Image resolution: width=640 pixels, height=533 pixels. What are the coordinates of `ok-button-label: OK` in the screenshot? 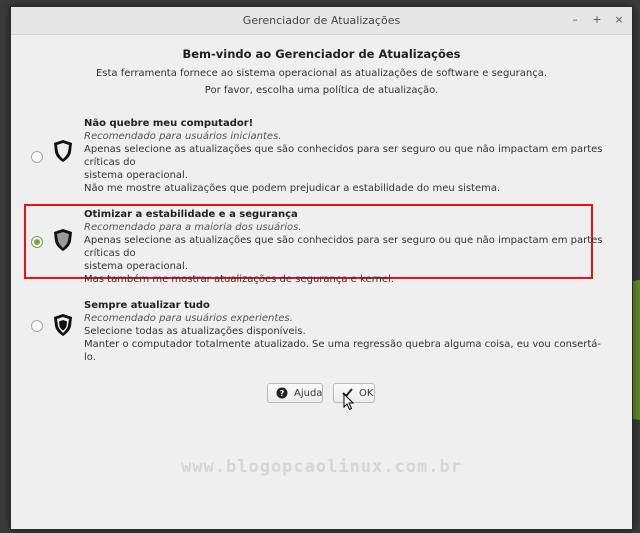 It's located at (366, 393).